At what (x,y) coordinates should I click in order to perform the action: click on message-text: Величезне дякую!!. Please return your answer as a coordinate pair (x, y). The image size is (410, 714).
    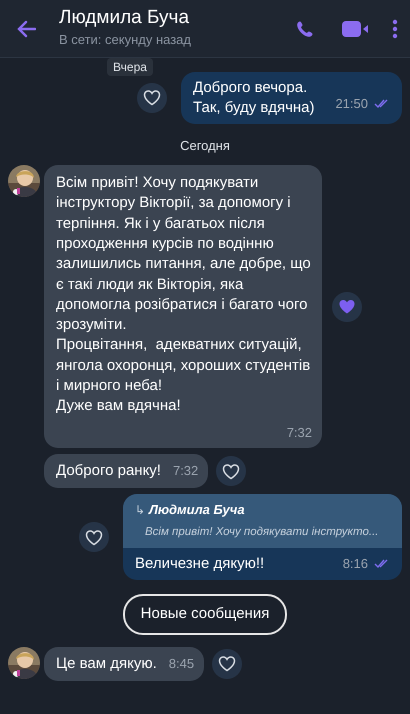
    Looking at the image, I should click on (199, 564).